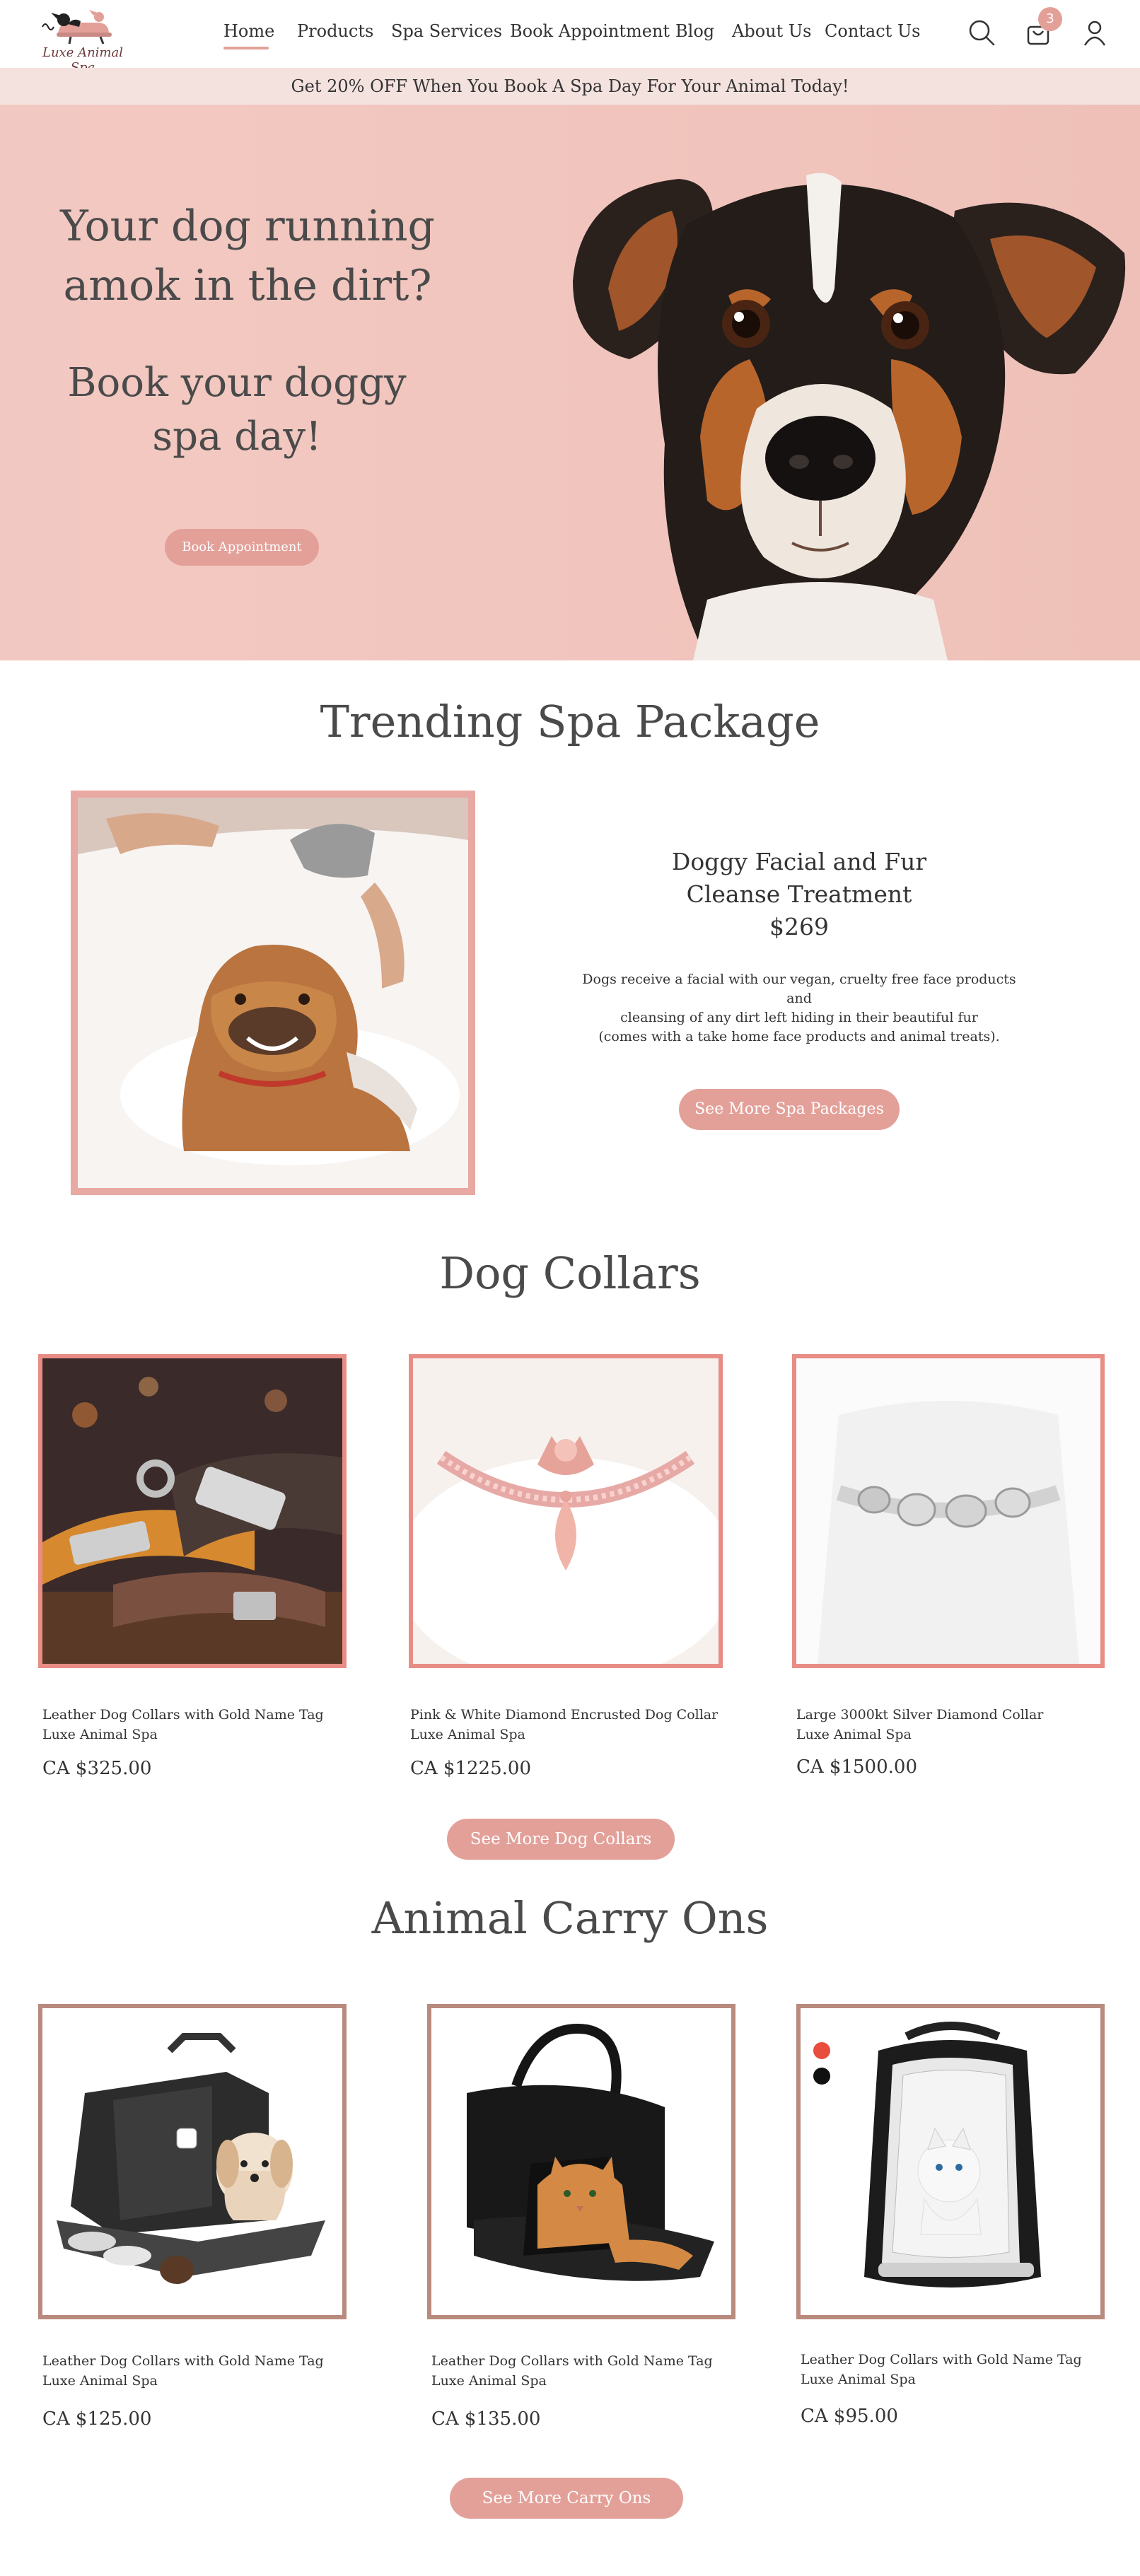  Describe the element at coordinates (470, 1769) in the screenshot. I see `collar-2-price: CA $1225.00` at that location.